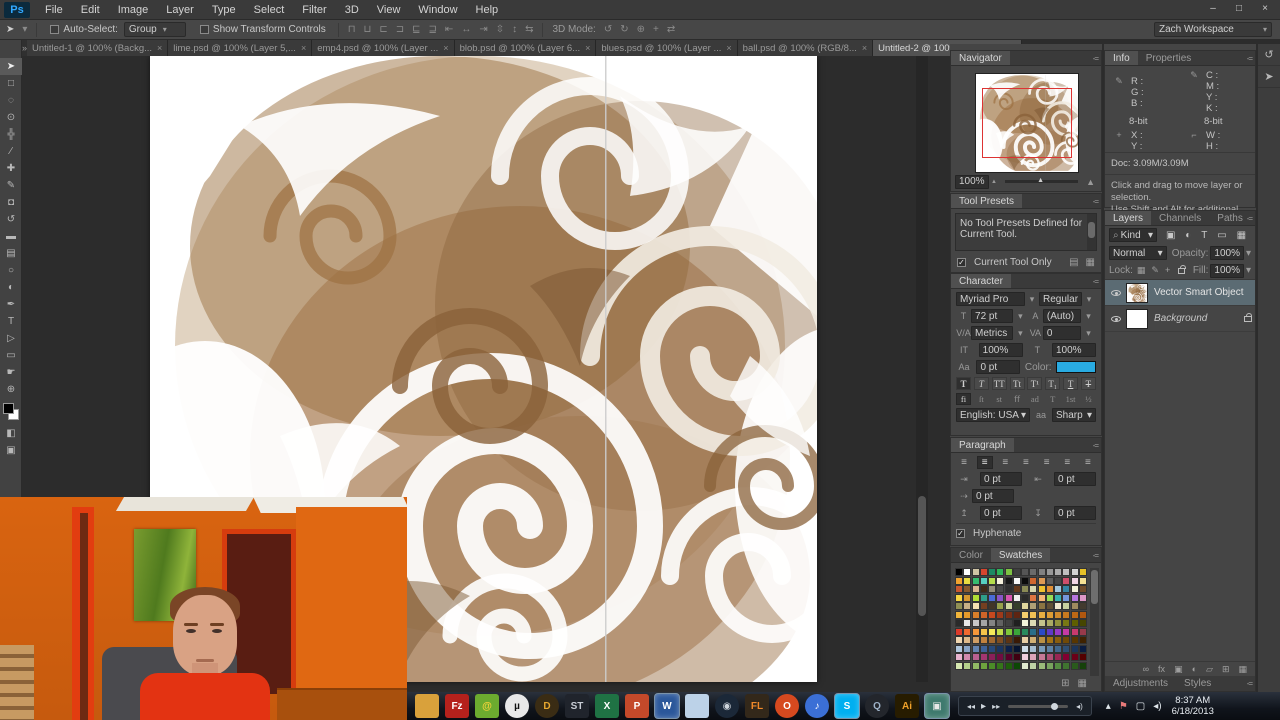 Image resolution: width=1280 pixels, height=720 pixels. I want to click on auto-select-mode-dropdown: Group ▾, so click(154, 29).